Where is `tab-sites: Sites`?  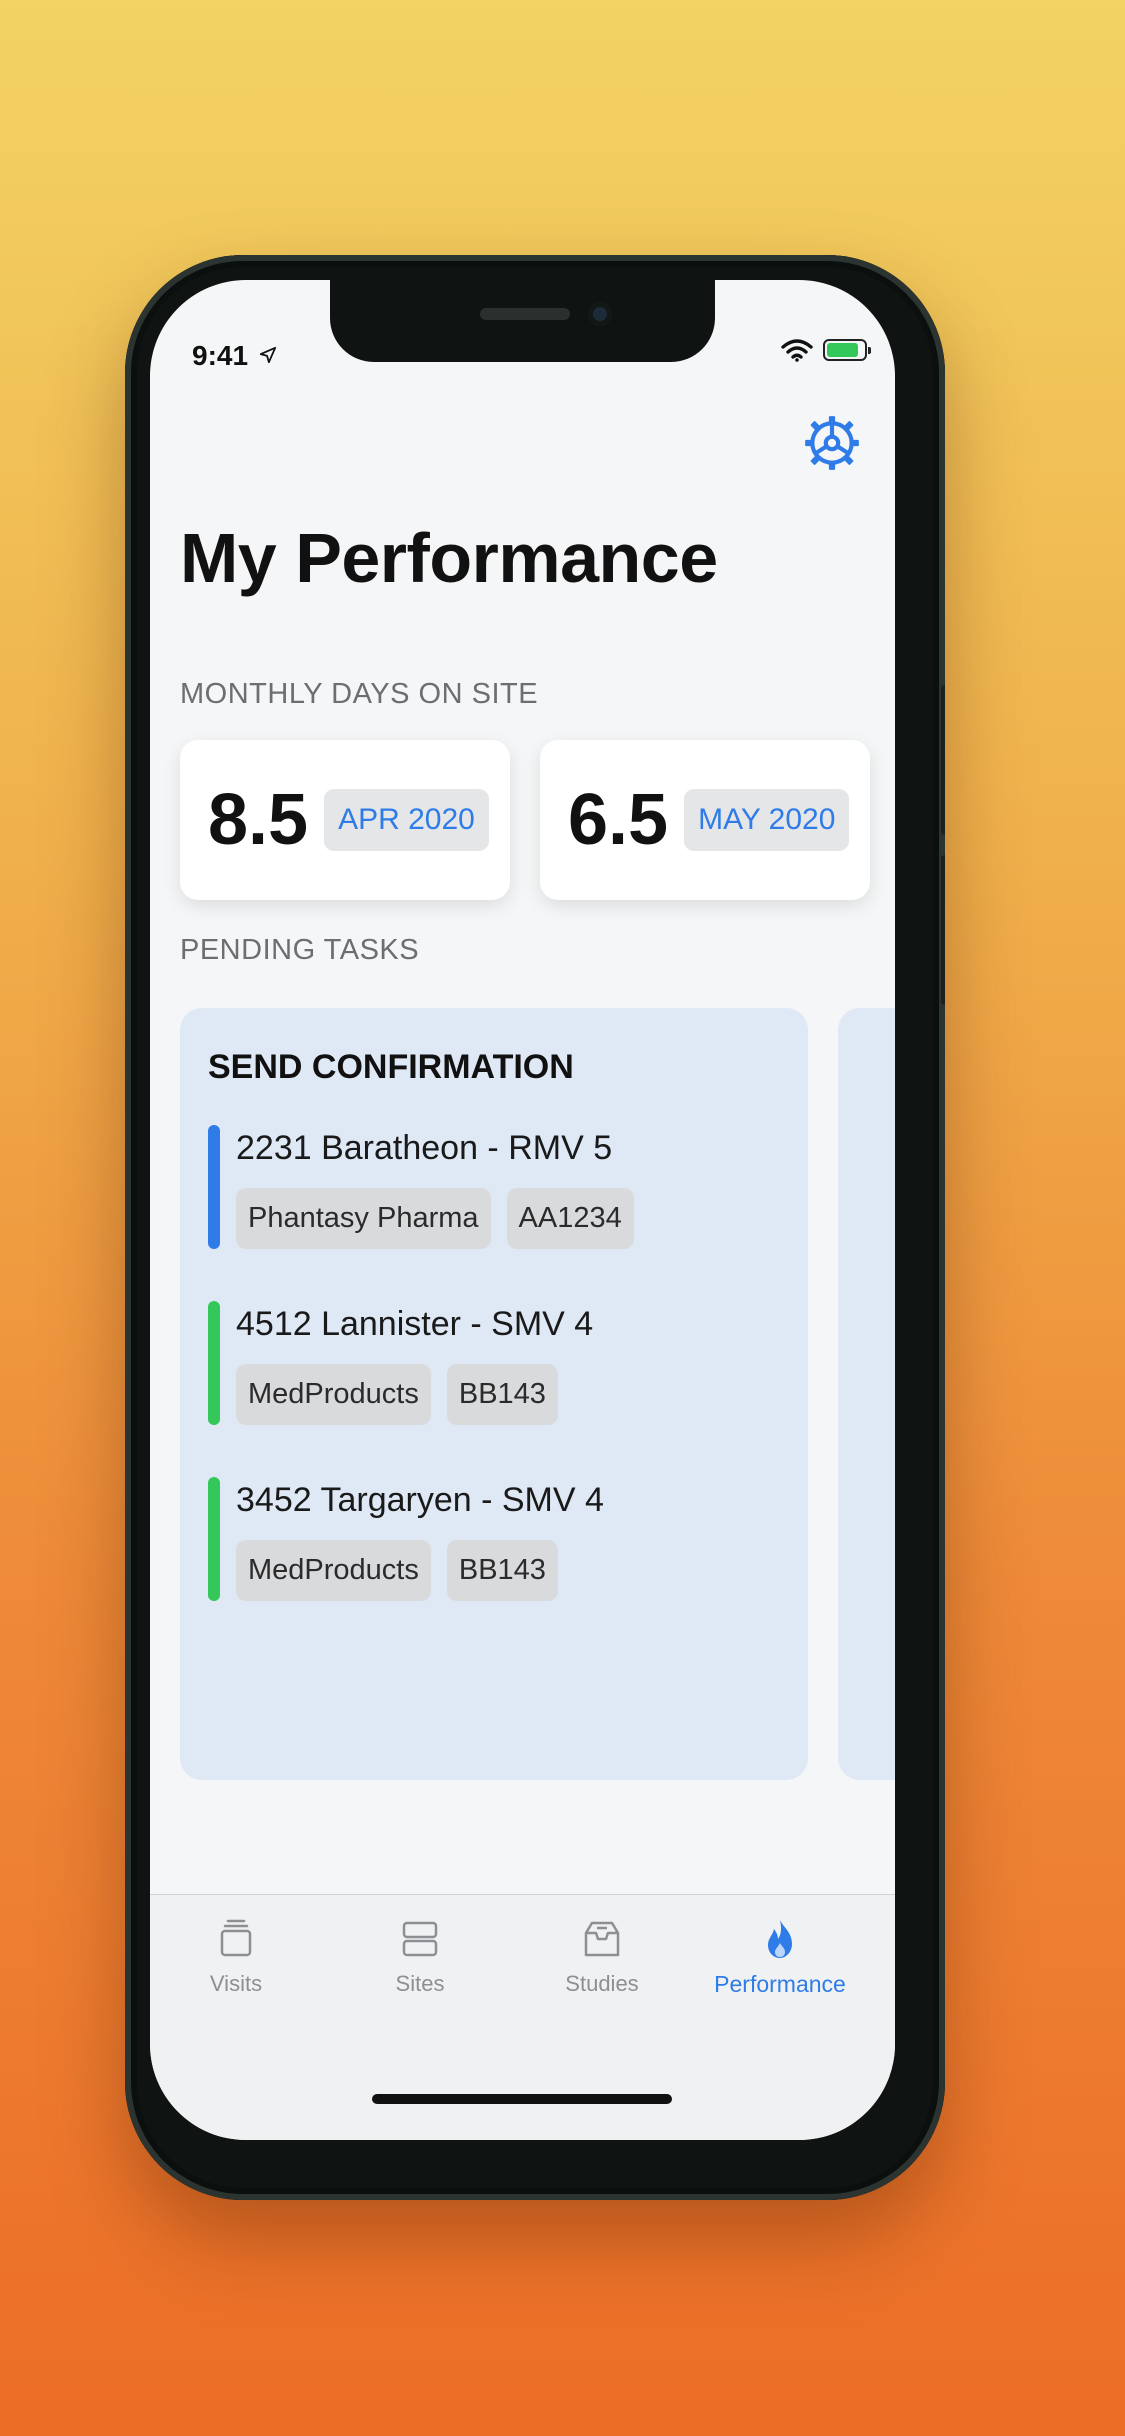 tab-sites: Sites is located at coordinates (420, 1957).